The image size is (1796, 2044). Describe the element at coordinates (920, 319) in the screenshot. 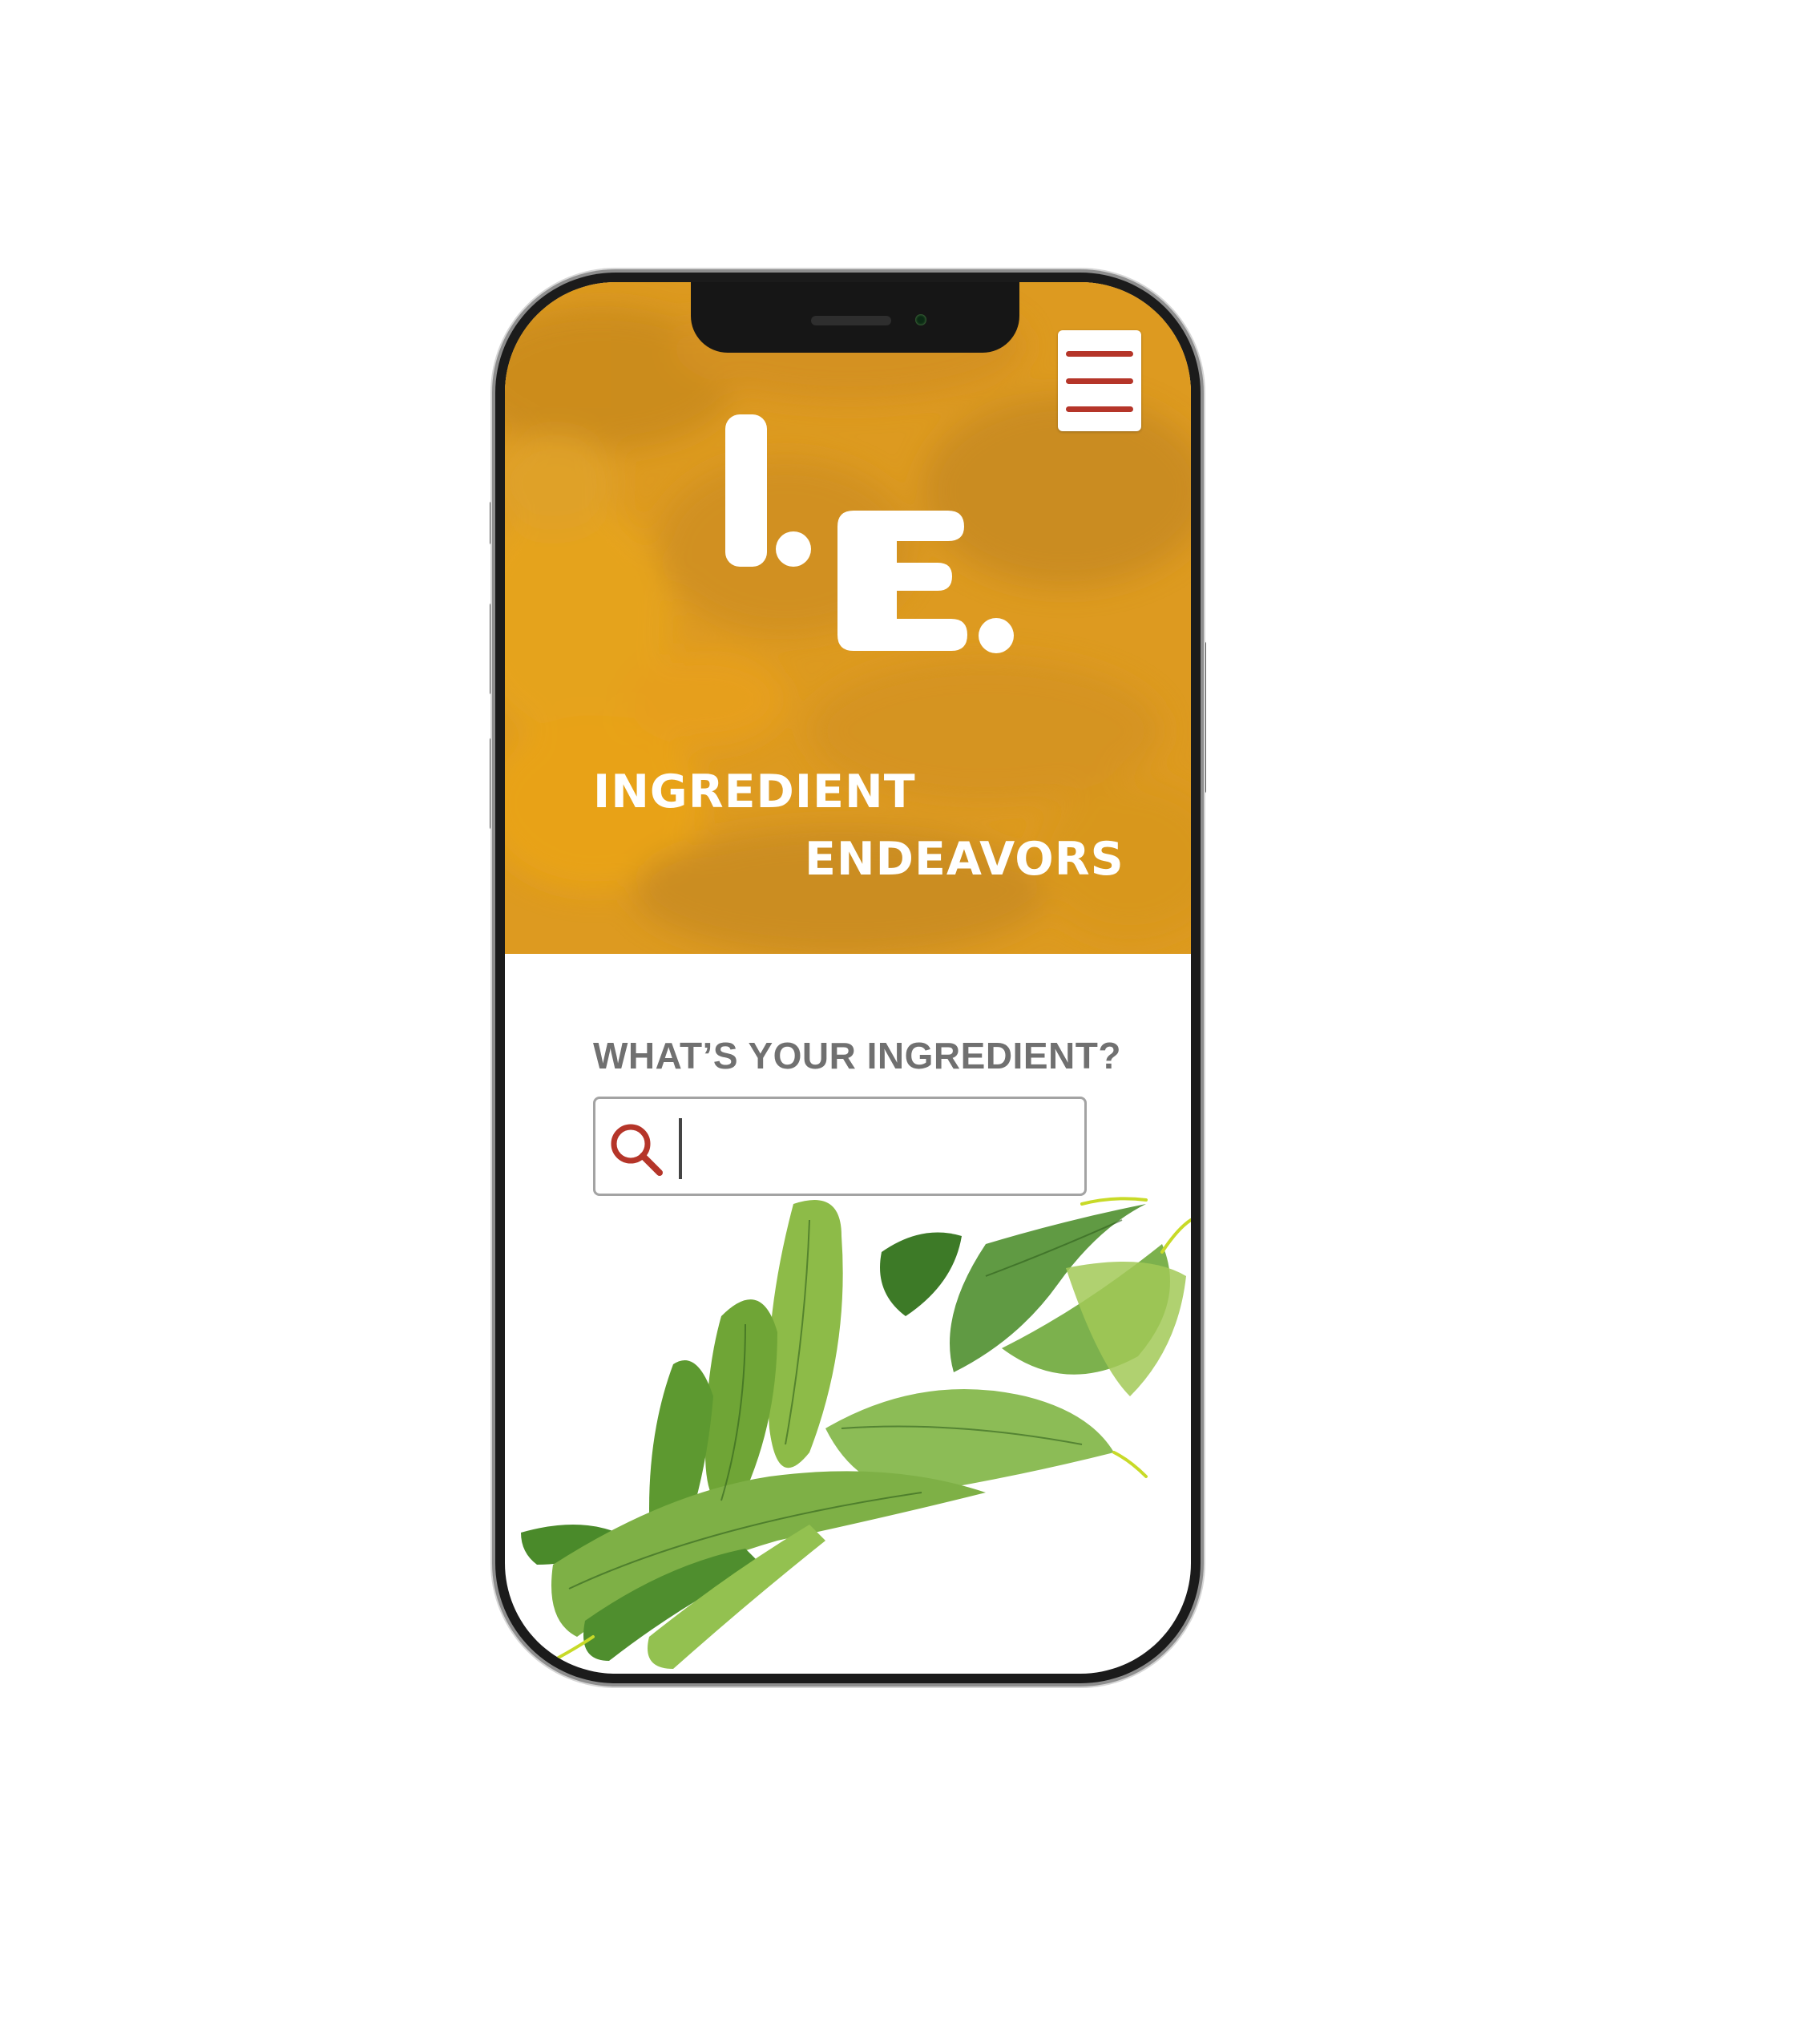

I see `phone-camera` at that location.